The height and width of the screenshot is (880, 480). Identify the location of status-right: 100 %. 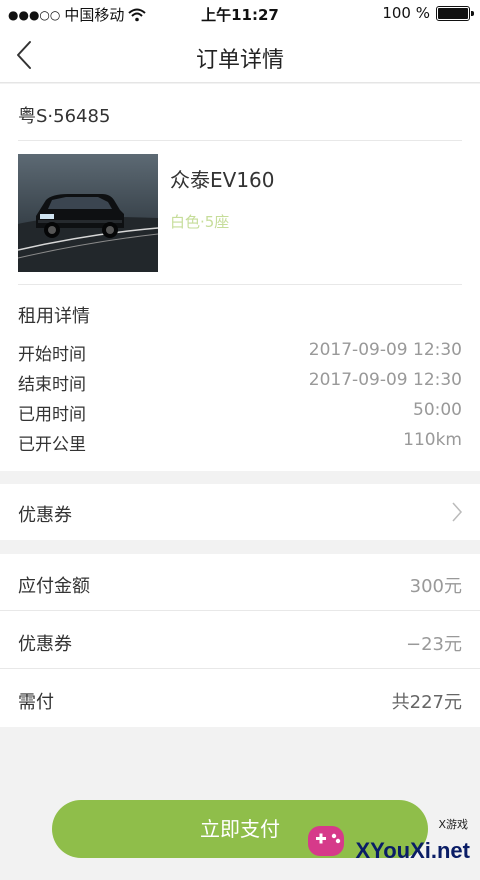
(428, 13).